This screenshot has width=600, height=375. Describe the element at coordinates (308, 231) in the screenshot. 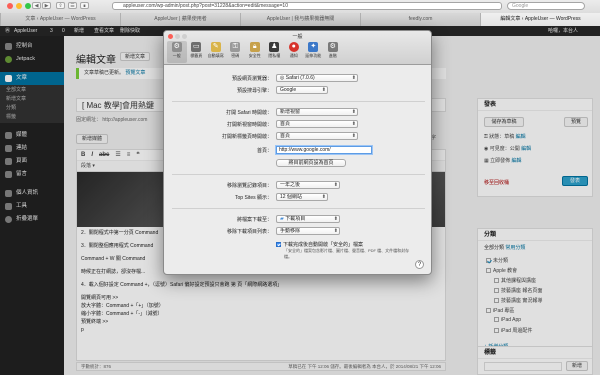

I see `remove-downloads-select: 手動移除` at that location.